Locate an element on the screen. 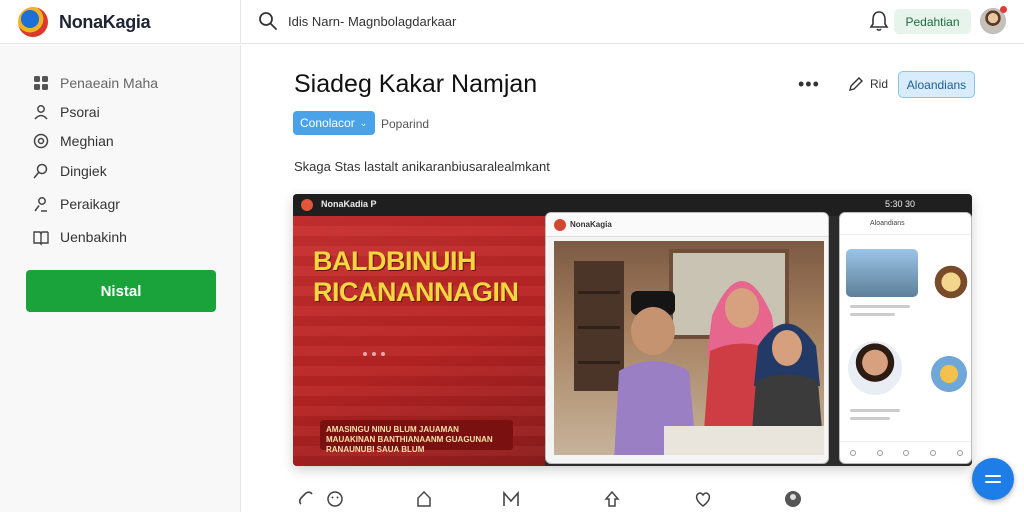 Image resolution: width=1024 pixels, height=512 pixels. photo-window-title: NonaKagia is located at coordinates (591, 224).